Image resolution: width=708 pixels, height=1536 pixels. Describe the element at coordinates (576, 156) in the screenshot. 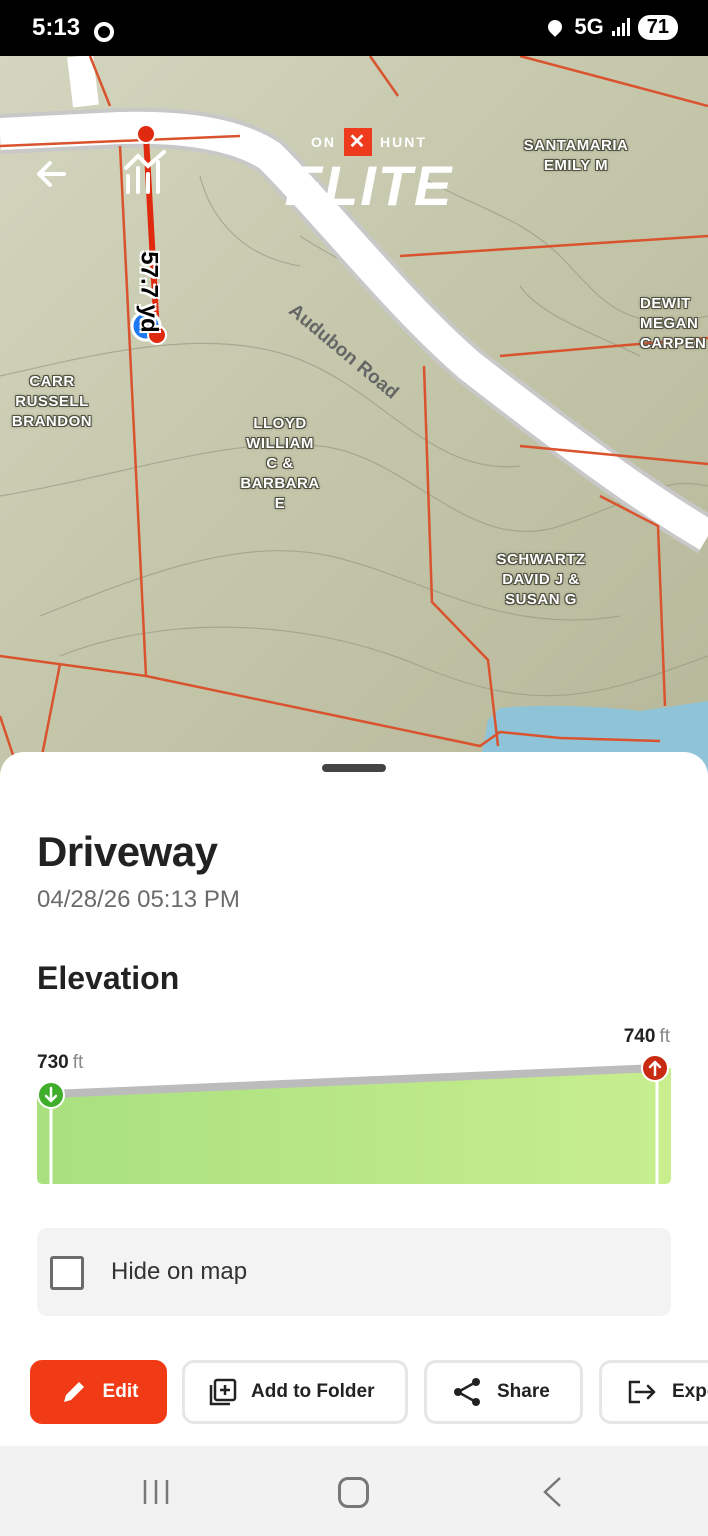

I see `parcel-label-santamaria: SANTAMARIA EMILY M` at that location.